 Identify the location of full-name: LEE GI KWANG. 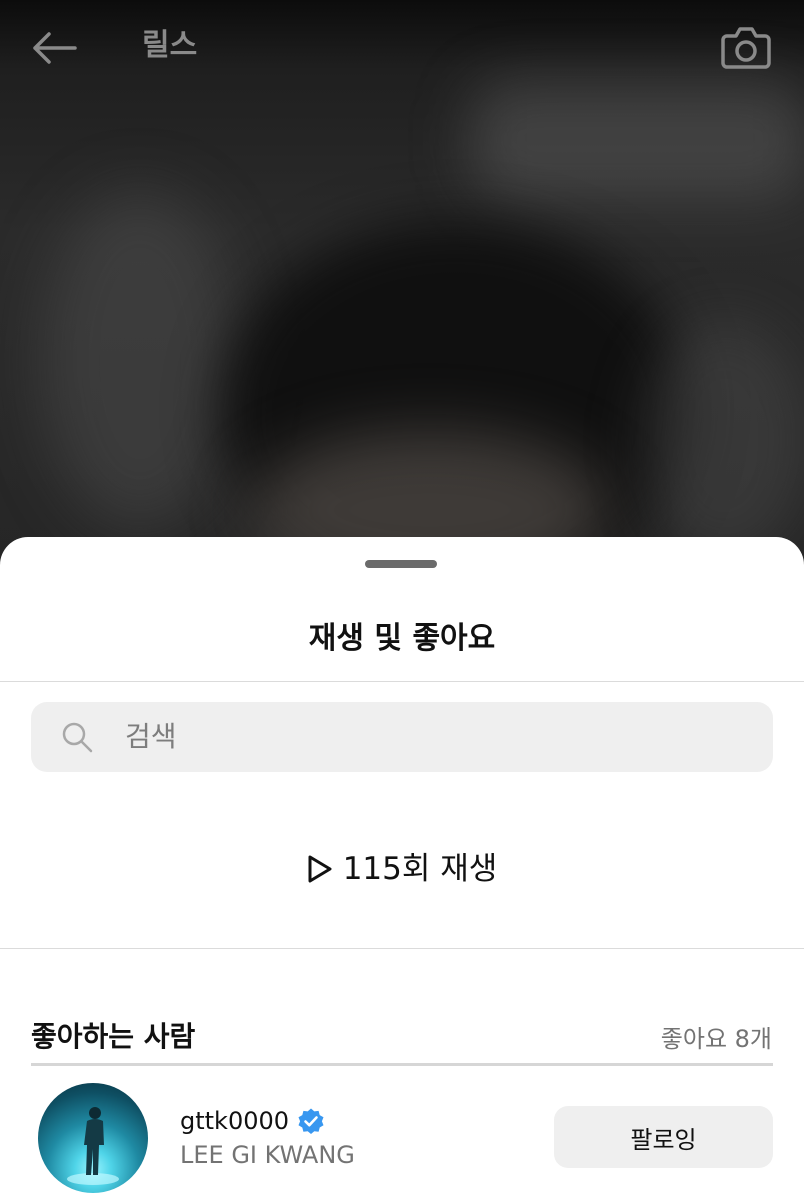
(267, 1155).